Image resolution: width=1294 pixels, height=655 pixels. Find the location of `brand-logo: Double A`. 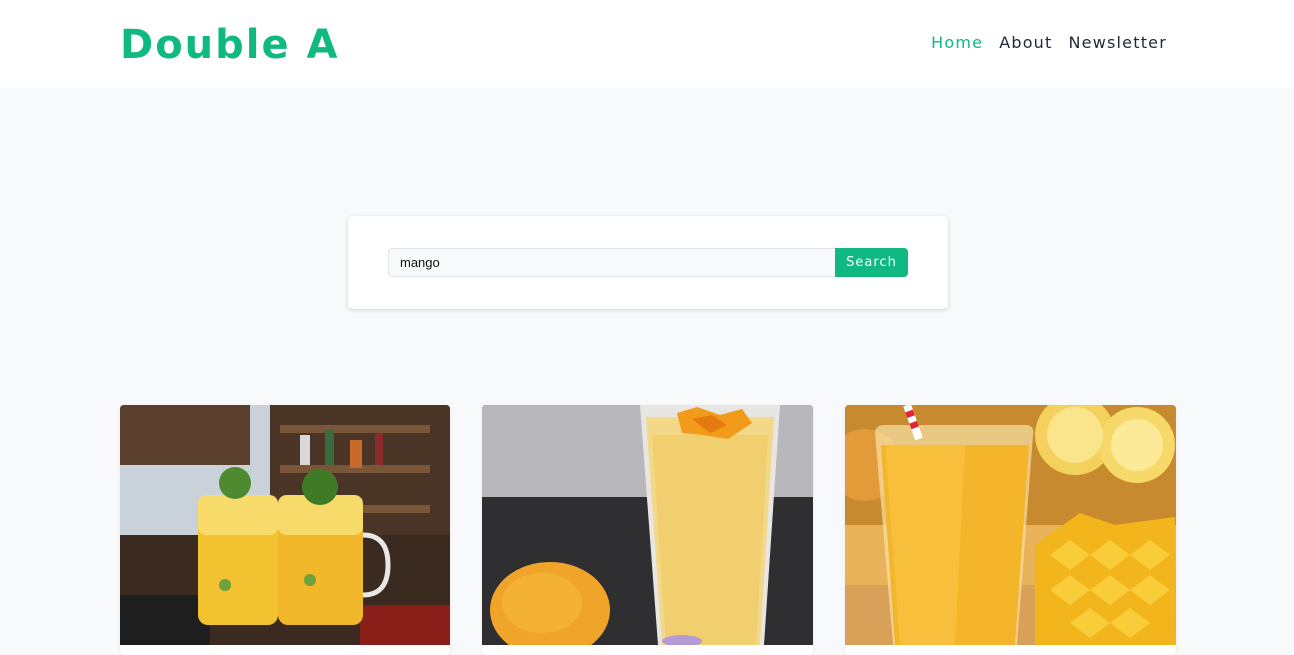

brand-logo: Double A is located at coordinates (230, 45).